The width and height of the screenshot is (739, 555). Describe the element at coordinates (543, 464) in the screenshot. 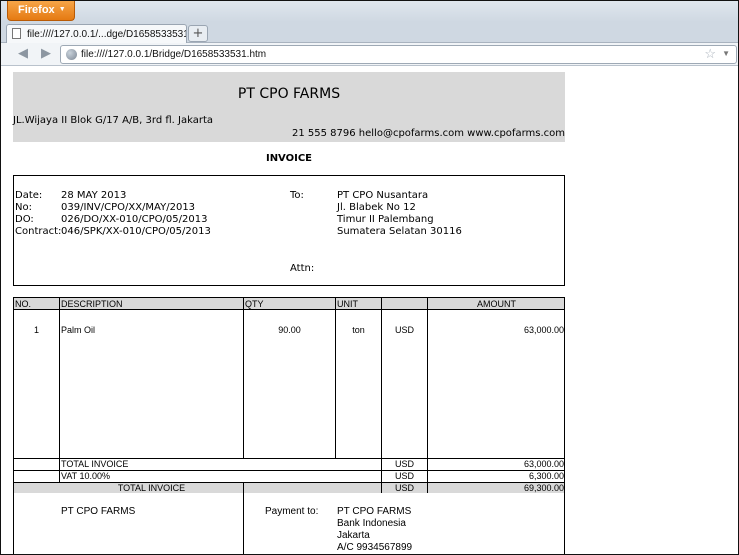

I see `subtotal-amount: 63,000.00` at that location.